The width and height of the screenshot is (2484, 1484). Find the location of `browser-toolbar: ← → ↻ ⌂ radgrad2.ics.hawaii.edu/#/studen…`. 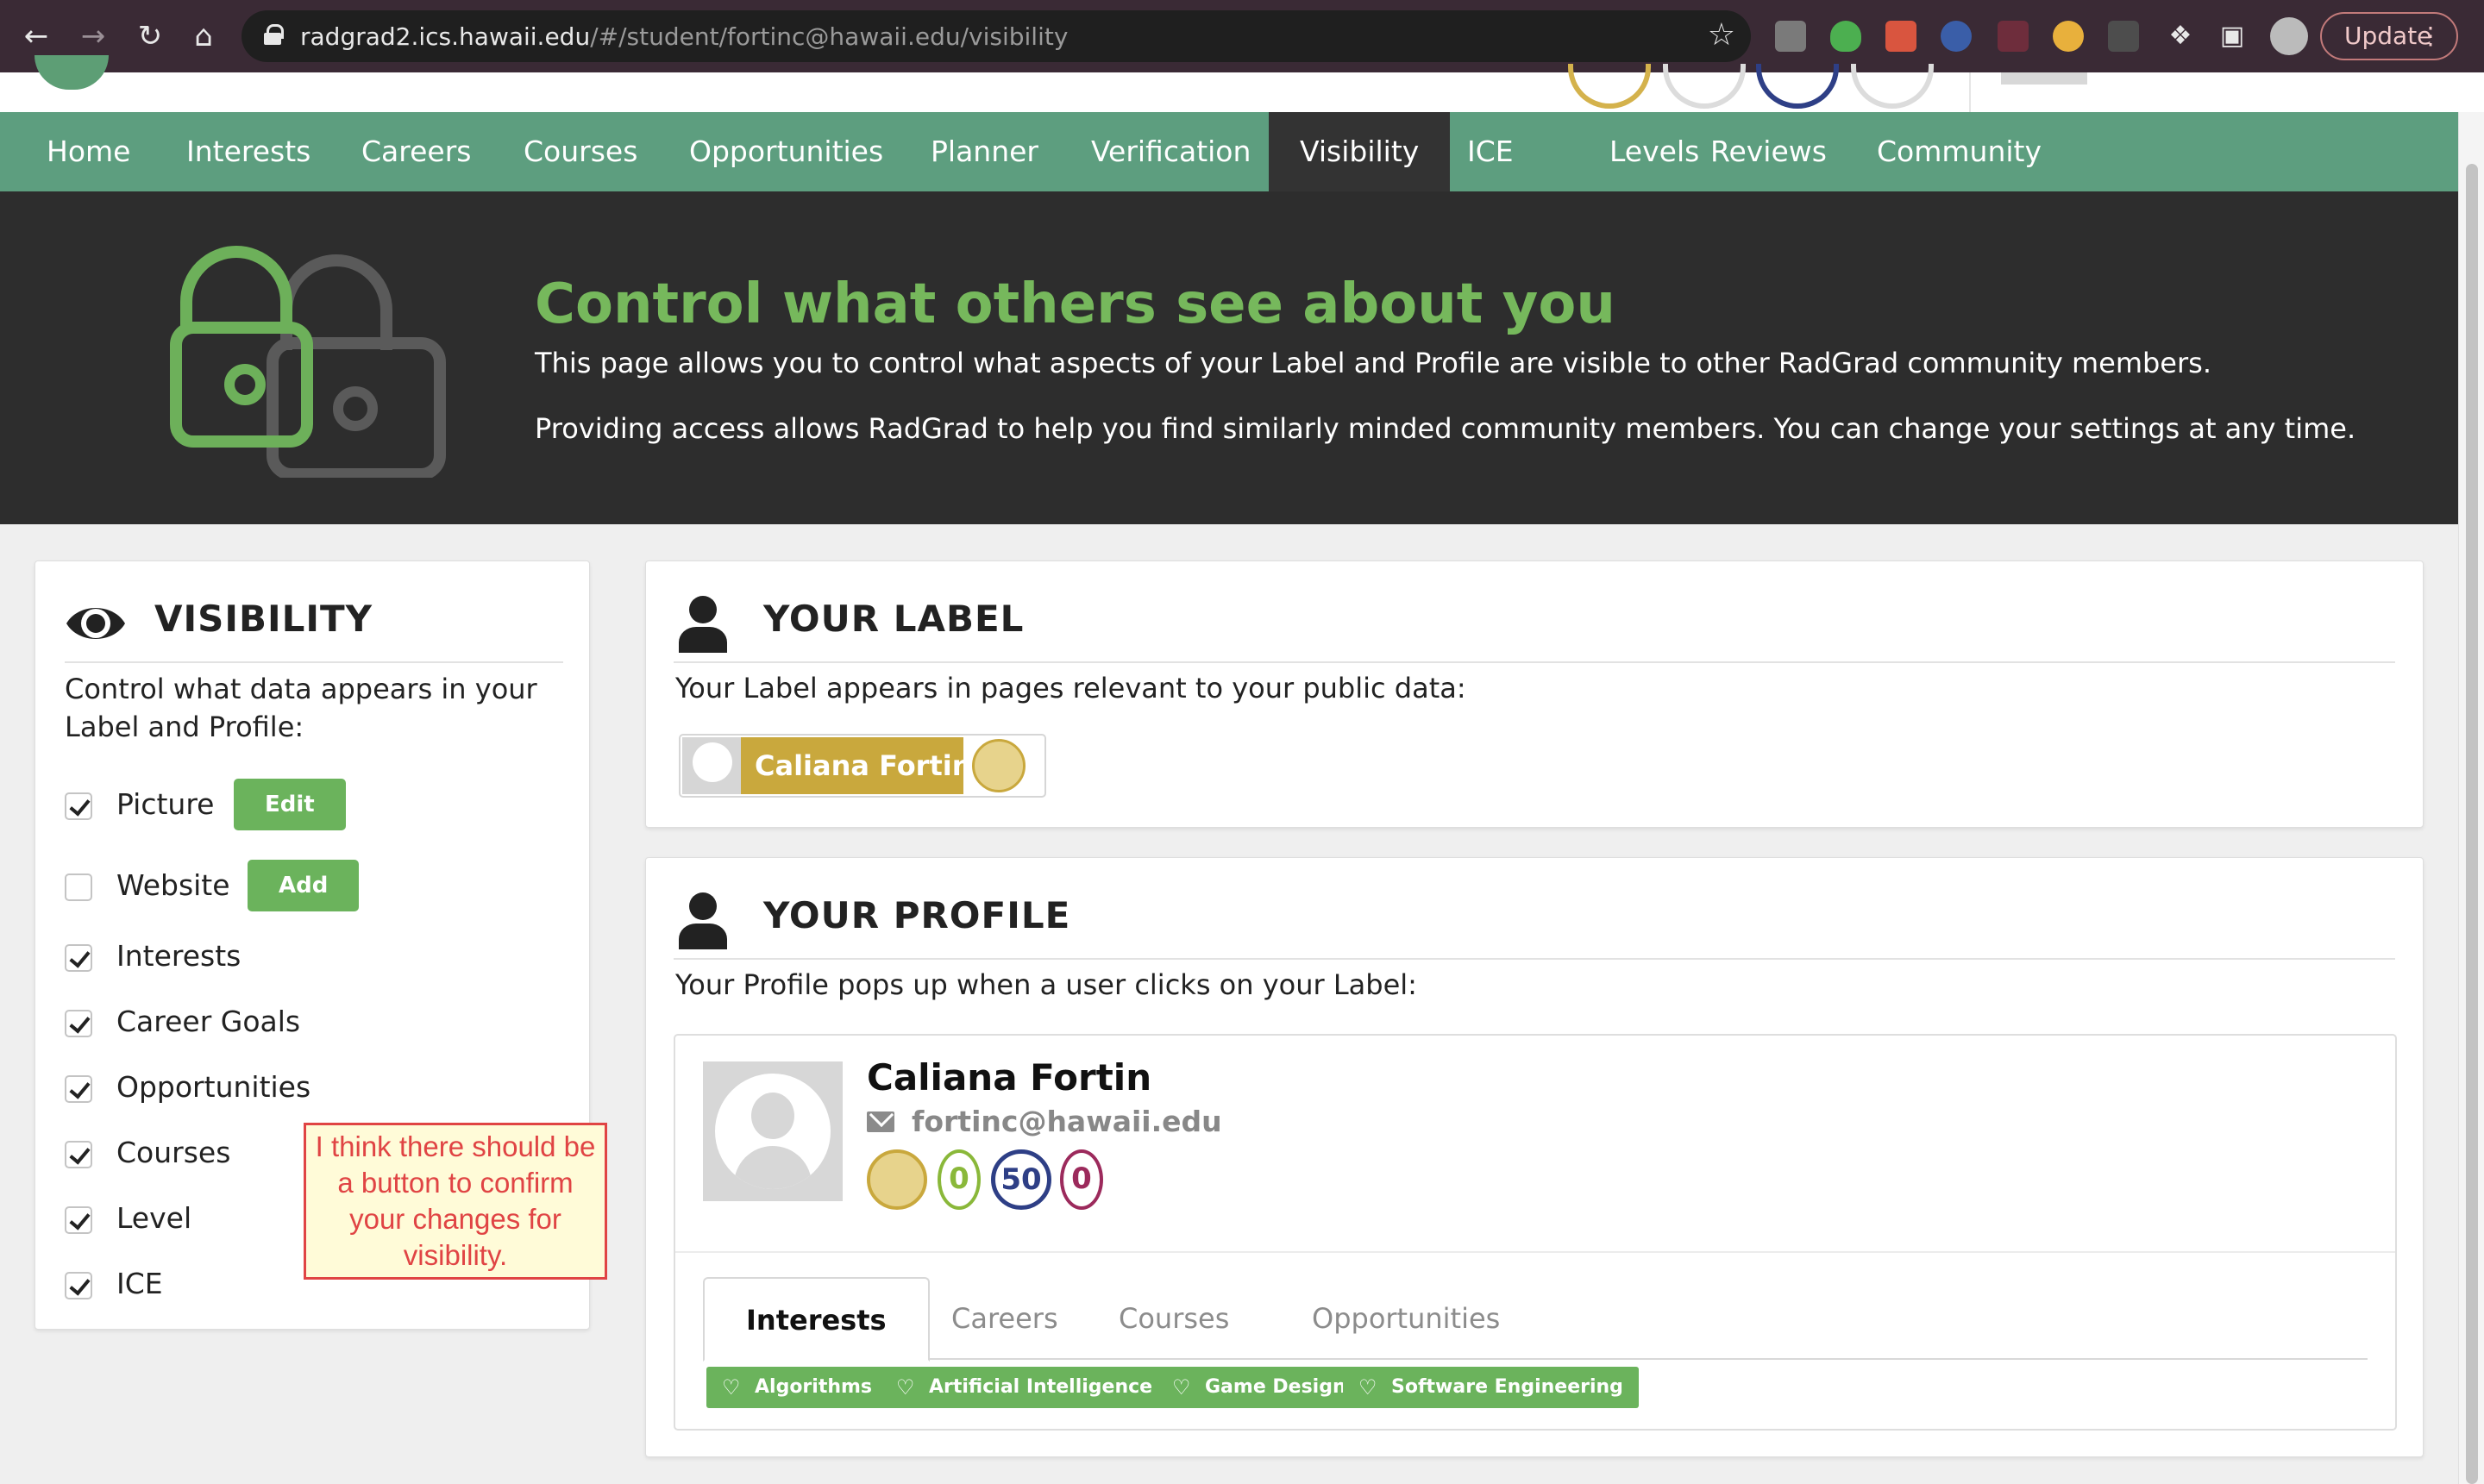

browser-toolbar: ← → ↻ ⌂ radgrad2.ics.hawaii.edu/#/studen… is located at coordinates (1242, 36).